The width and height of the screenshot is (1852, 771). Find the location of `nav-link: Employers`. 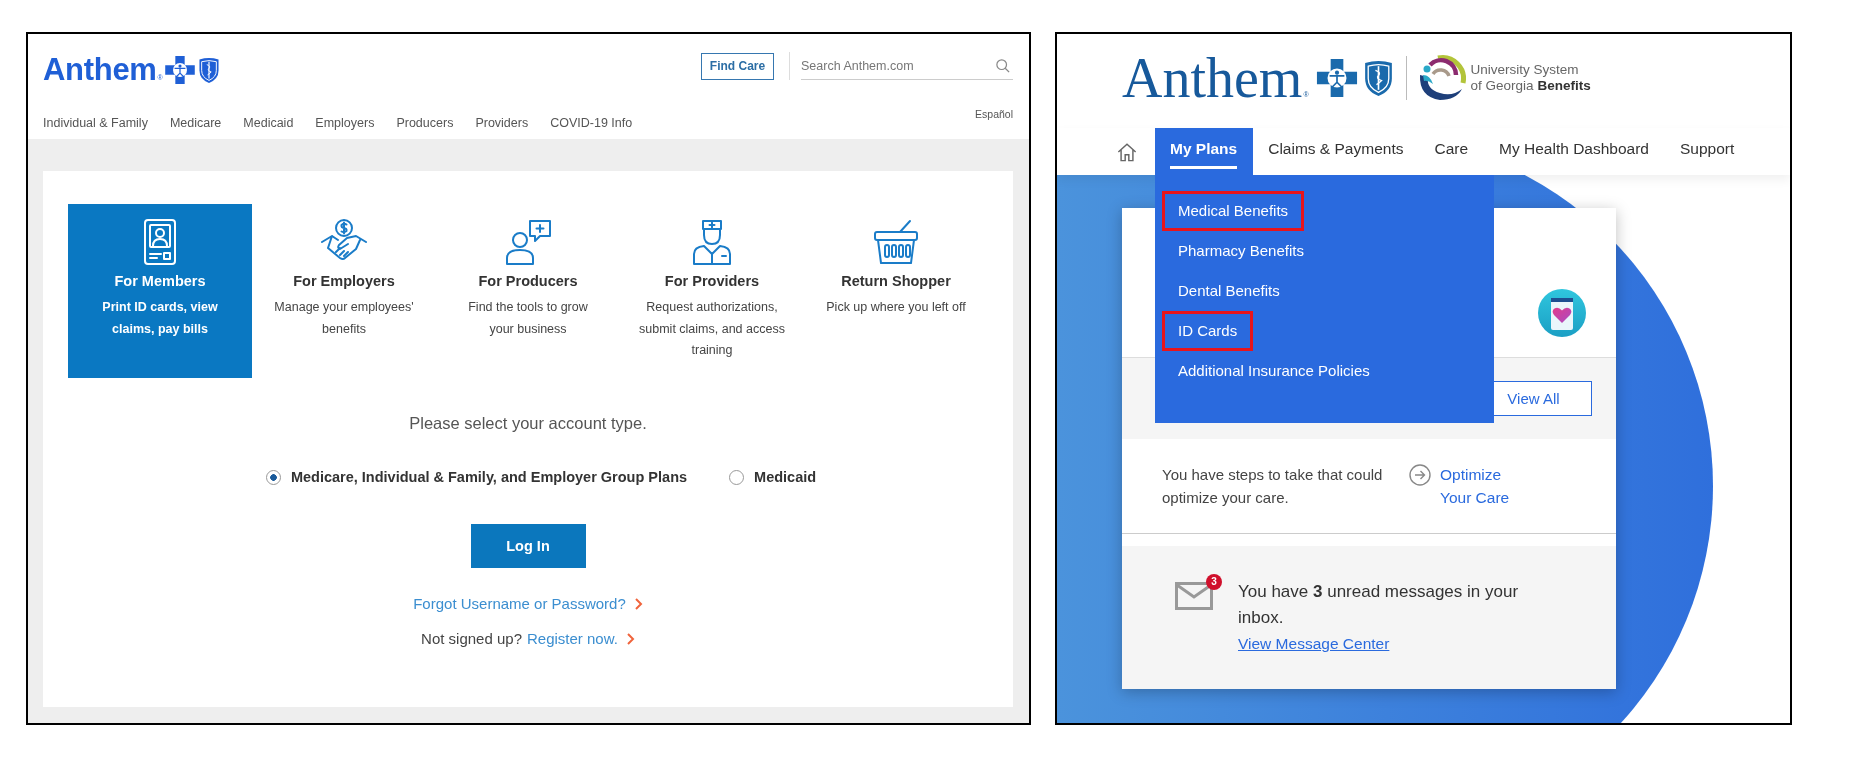

nav-link: Employers is located at coordinates (345, 119).